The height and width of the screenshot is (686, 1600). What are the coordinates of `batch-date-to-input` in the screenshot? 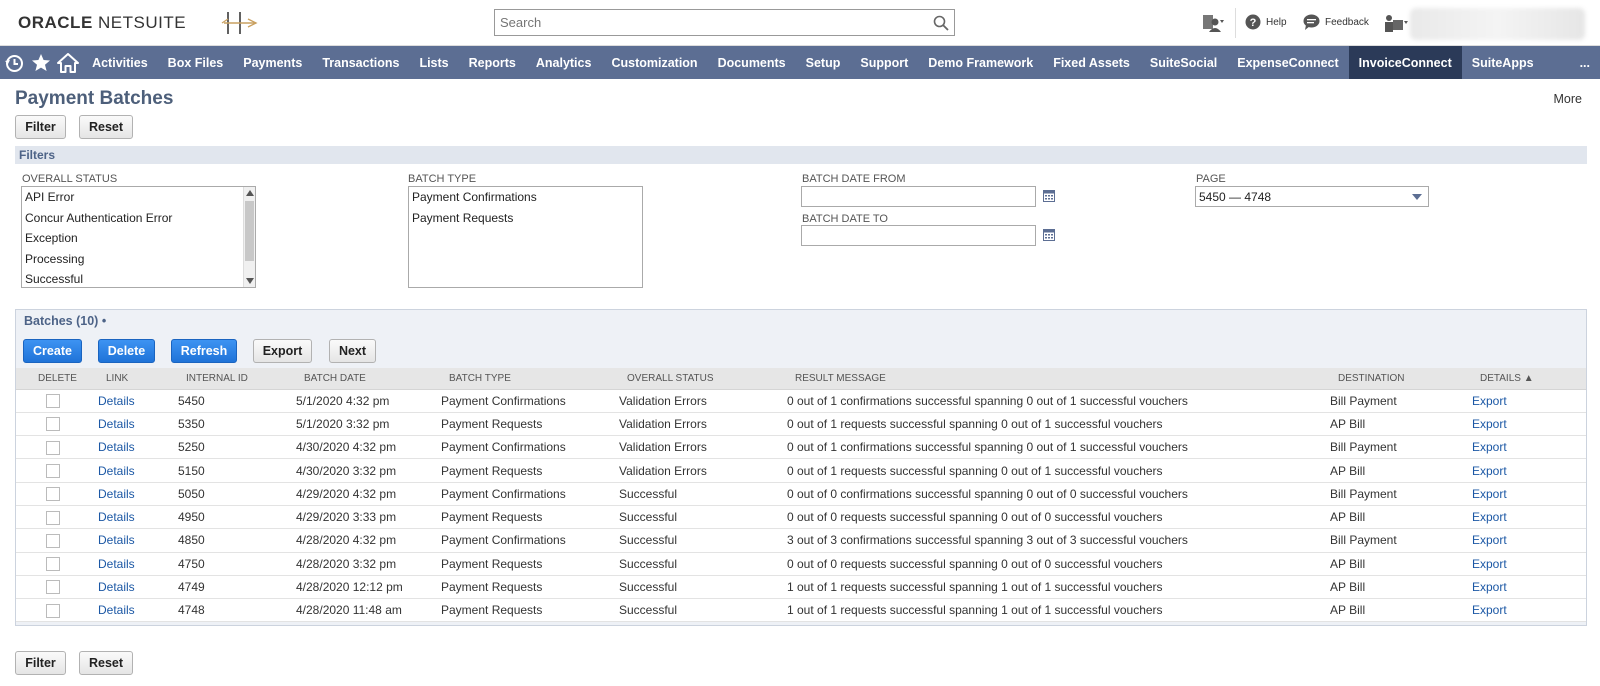 It's located at (918, 235).